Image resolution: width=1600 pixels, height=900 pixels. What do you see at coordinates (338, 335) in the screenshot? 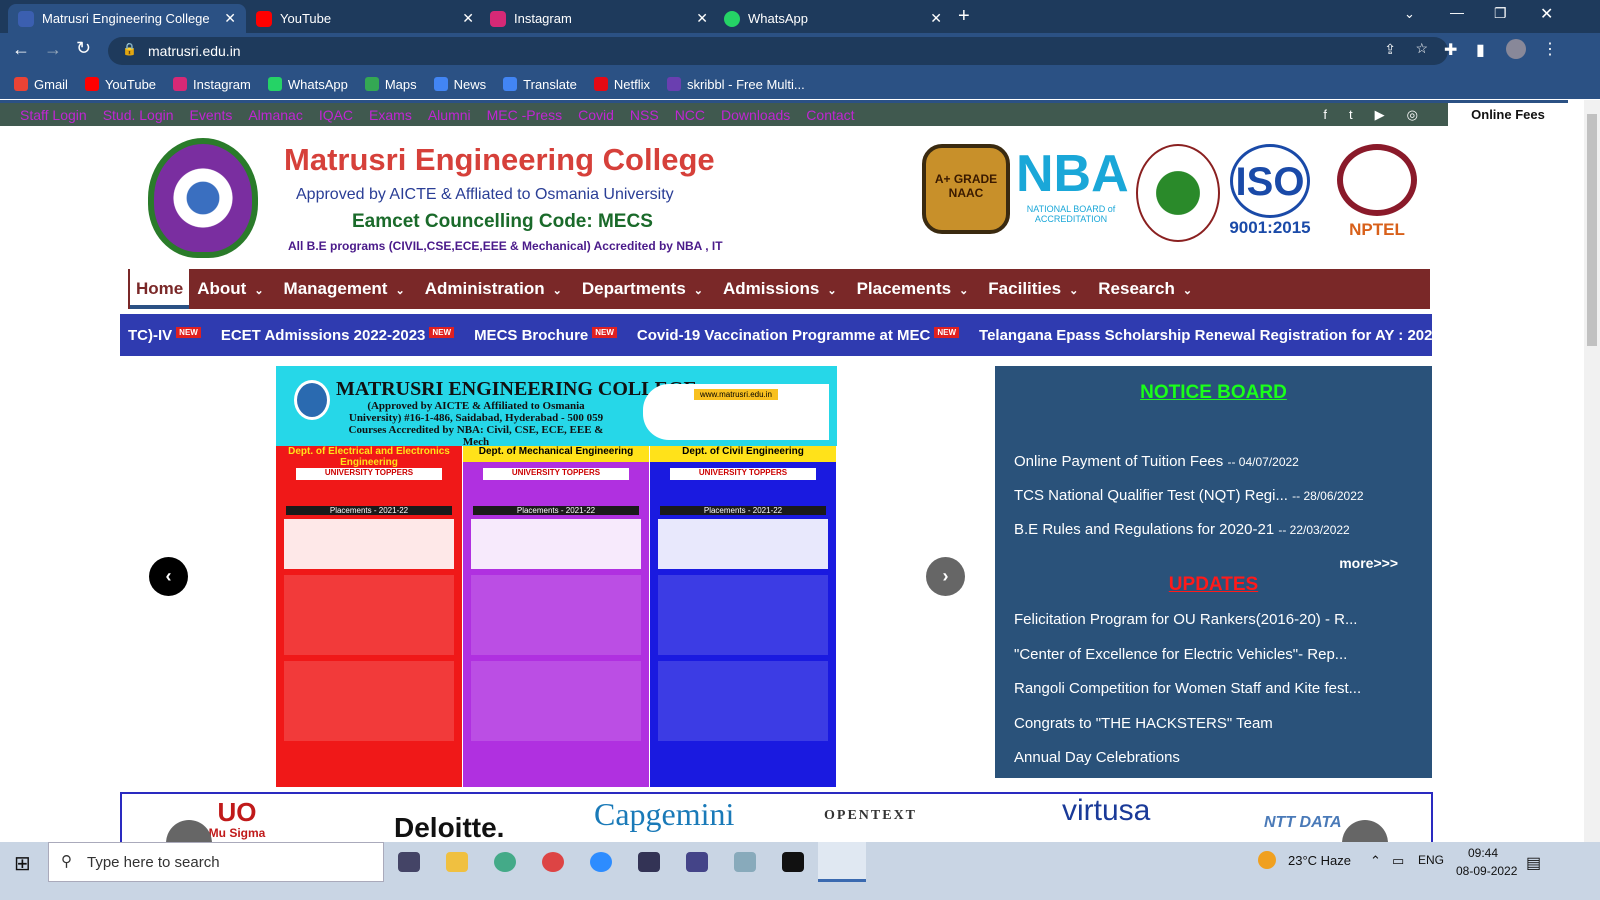
I see `ticker-item: ECET Admissions 2022-2023 NEW` at bounding box center [338, 335].